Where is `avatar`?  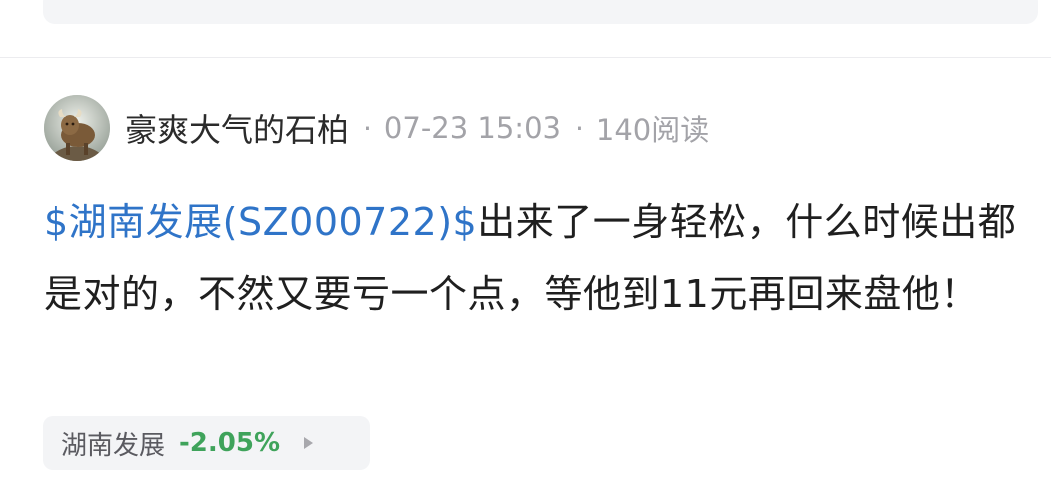 avatar is located at coordinates (77, 128).